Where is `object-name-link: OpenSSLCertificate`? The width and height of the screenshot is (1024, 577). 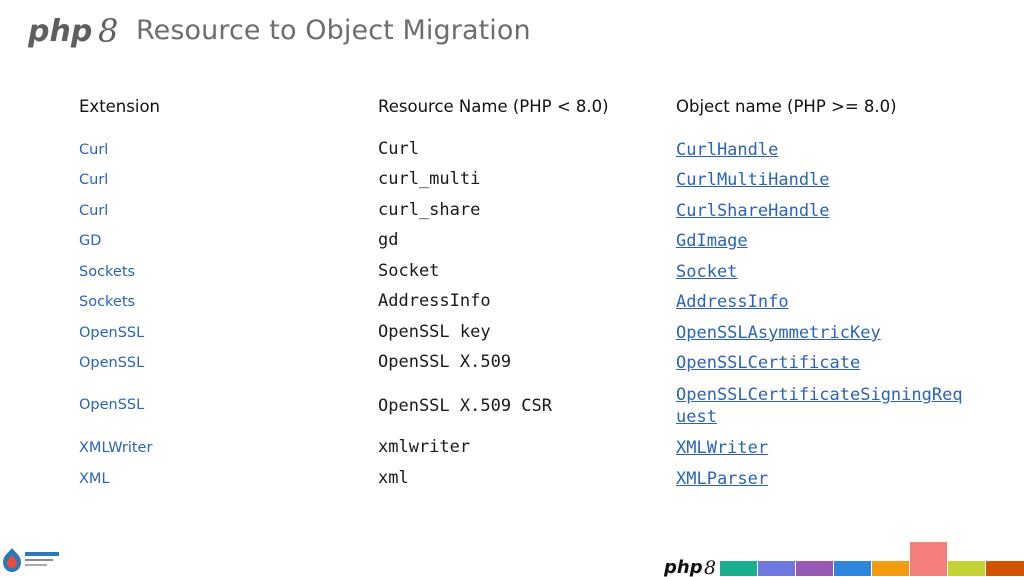
object-name-link: OpenSSLCertificate is located at coordinates (821, 363).